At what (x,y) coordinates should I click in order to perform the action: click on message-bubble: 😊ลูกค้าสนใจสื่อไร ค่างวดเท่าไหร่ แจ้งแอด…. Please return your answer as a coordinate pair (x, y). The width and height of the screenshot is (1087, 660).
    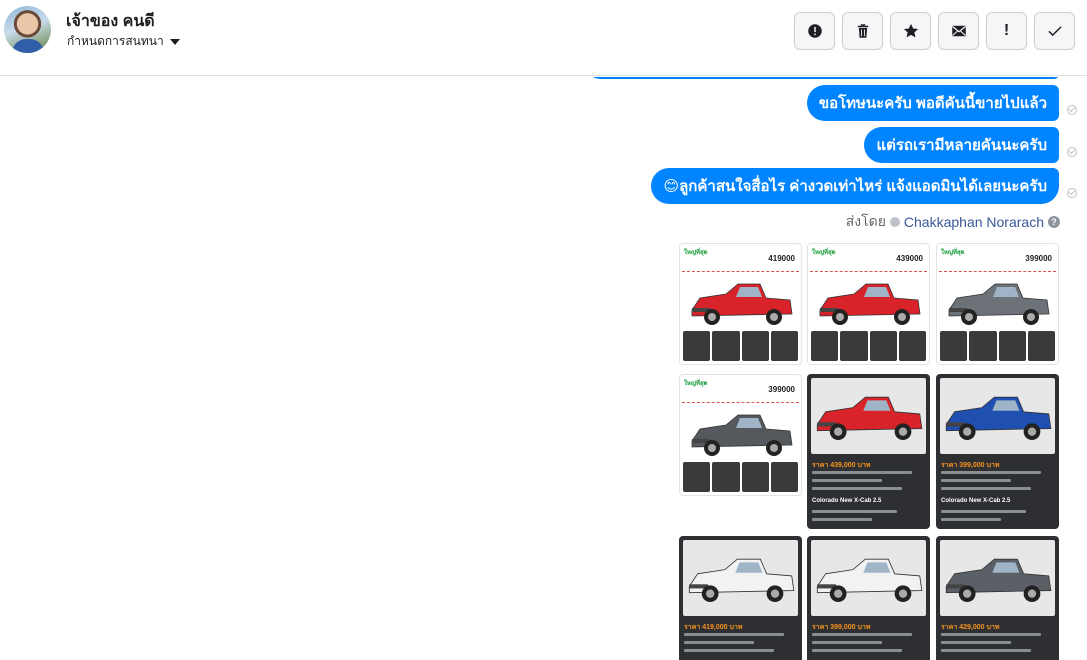
    Looking at the image, I should click on (855, 186).